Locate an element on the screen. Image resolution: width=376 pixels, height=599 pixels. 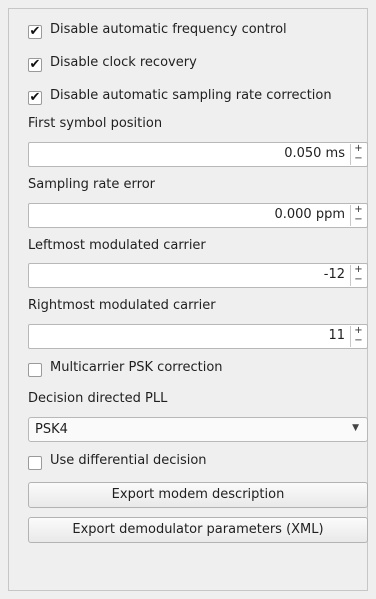
export-modem-button: Export modem description is located at coordinates (198, 495).